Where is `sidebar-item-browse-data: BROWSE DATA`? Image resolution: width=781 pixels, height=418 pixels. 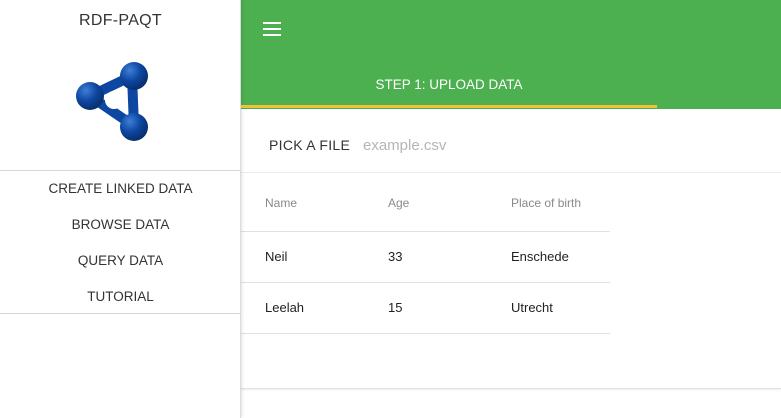
sidebar-item-browse-data: BROWSE DATA is located at coordinates (120, 225).